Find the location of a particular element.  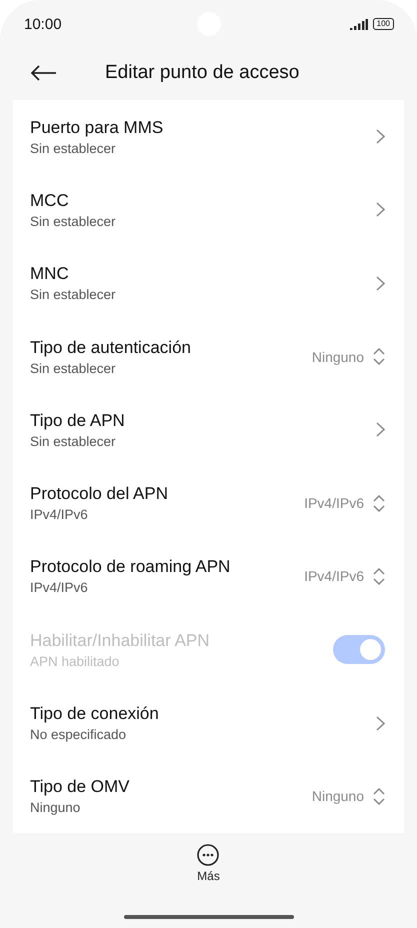

settings-row: Protocolo de roaming APN IPv4/IPv6 IPv4/IPv6 is located at coordinates (208, 577).